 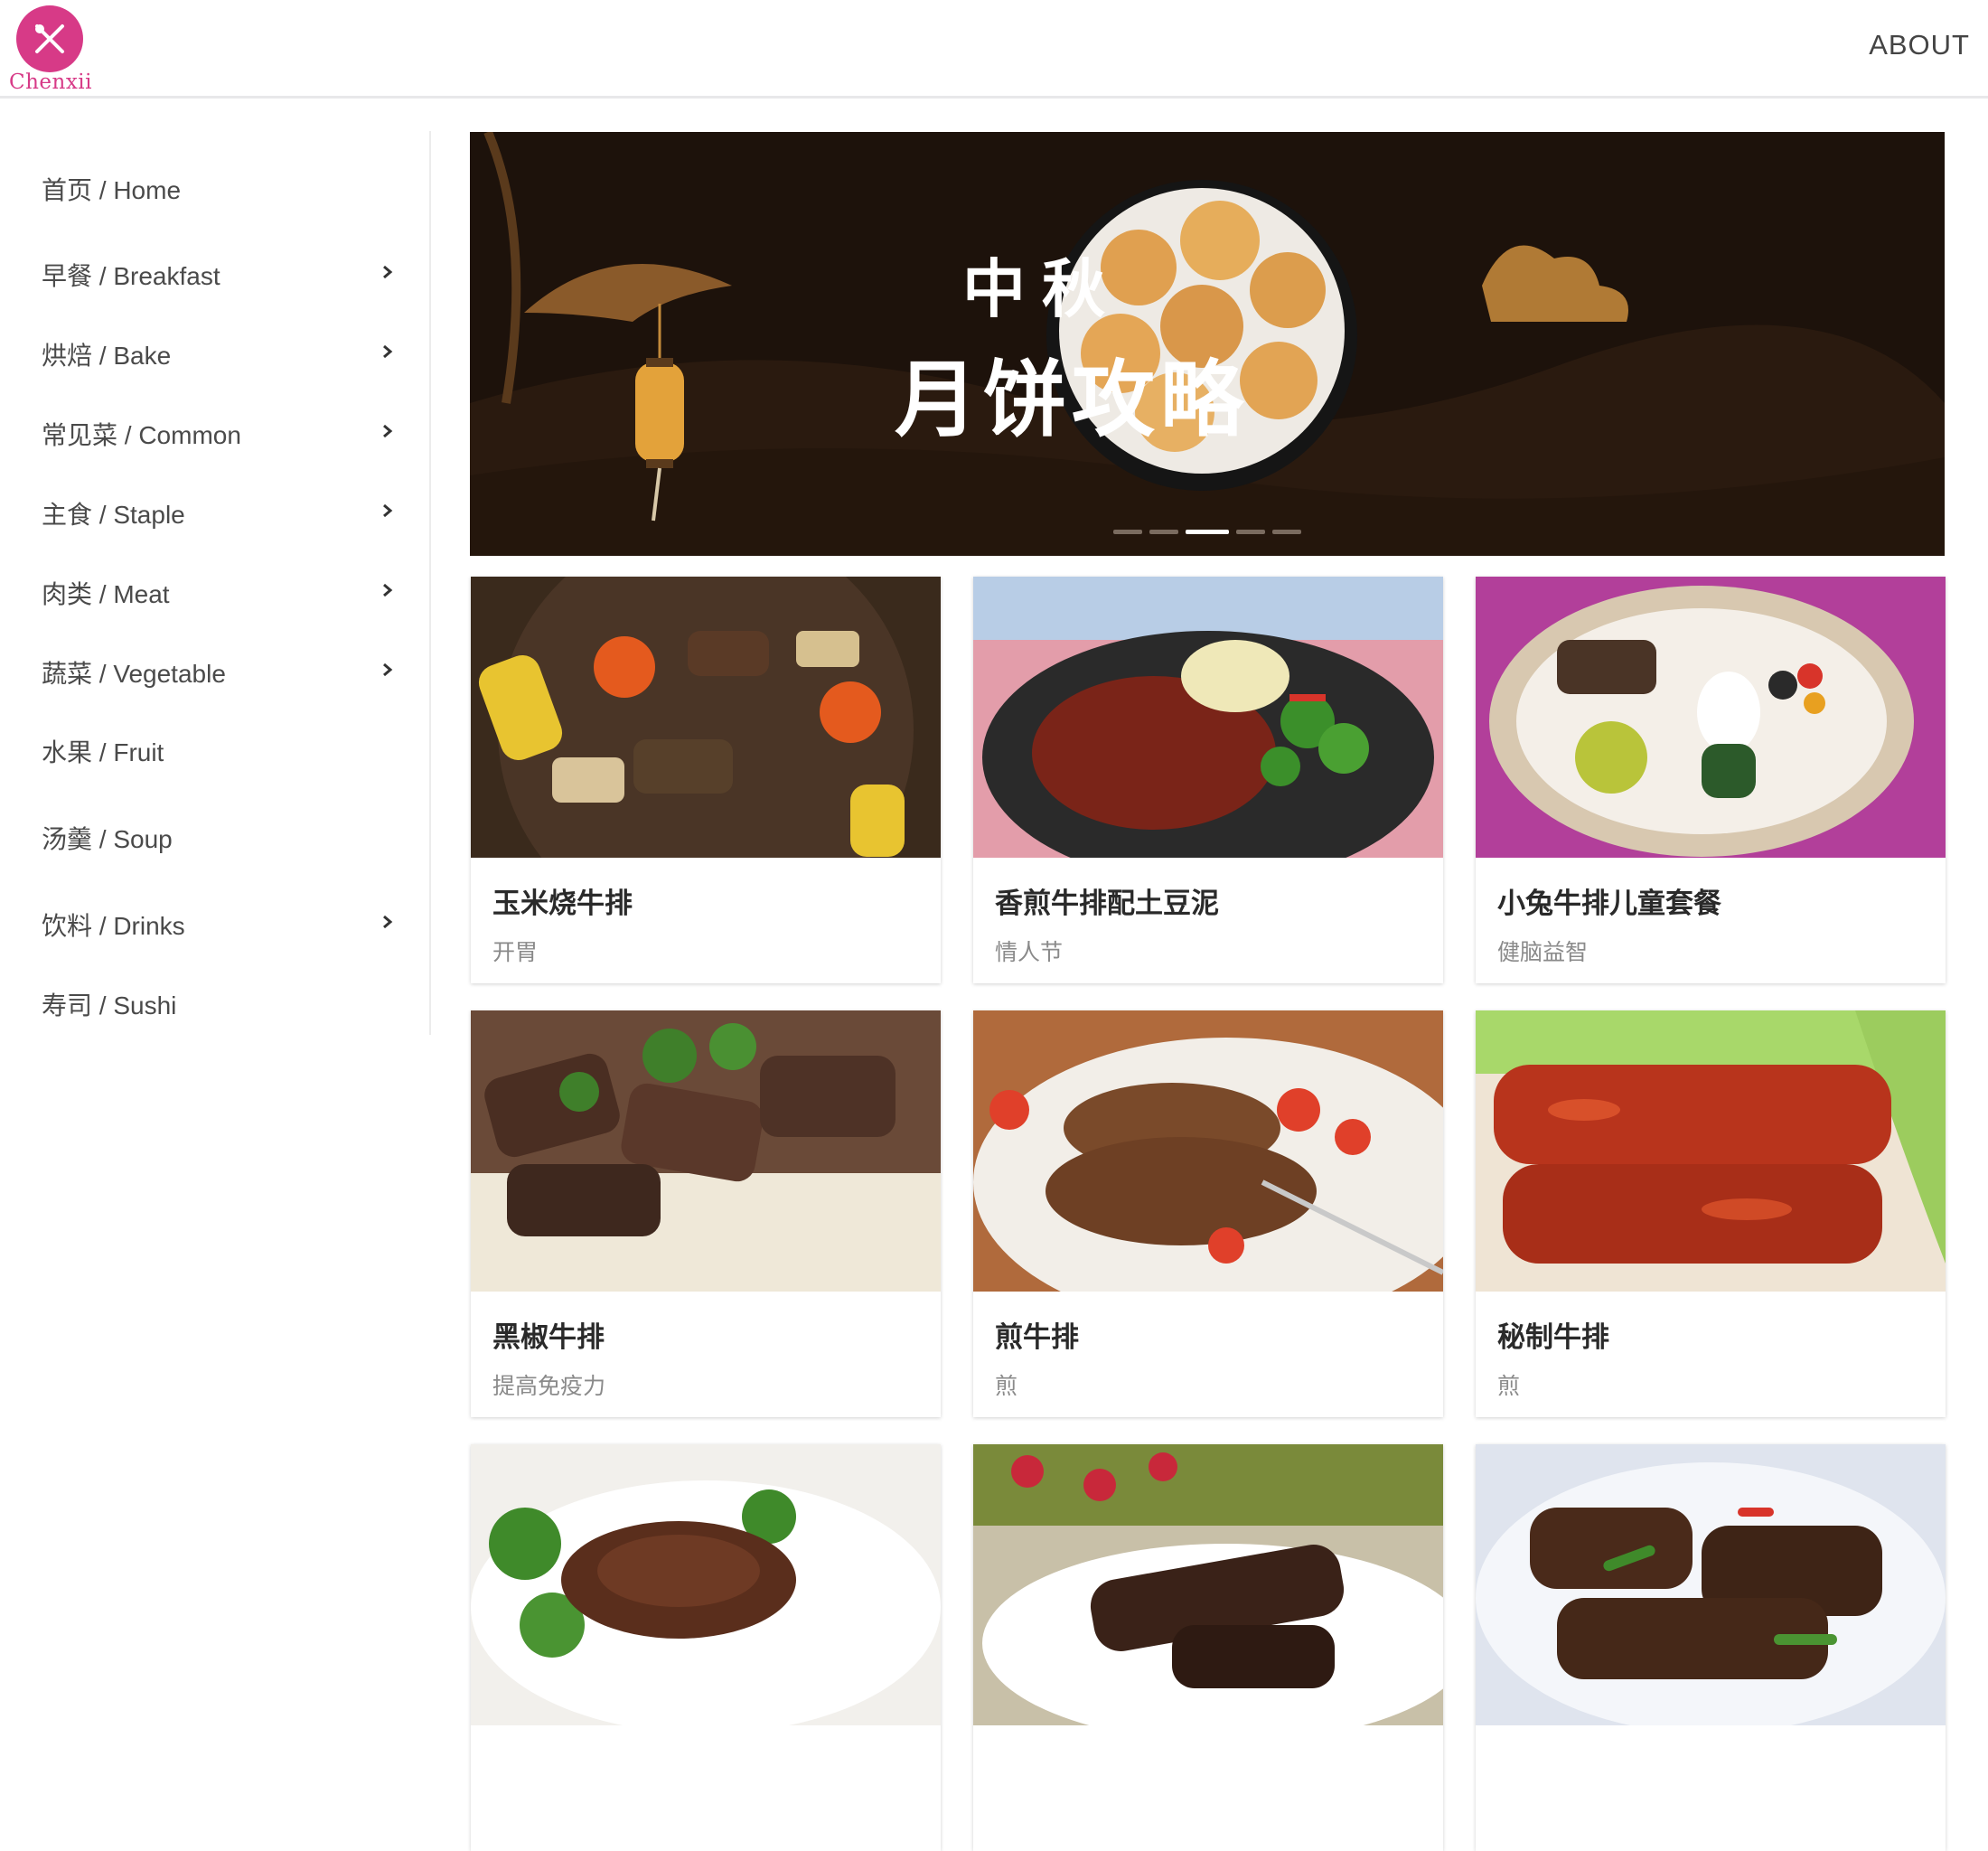 What do you see at coordinates (214, 1000) in the screenshot?
I see `sidebar-item-sushi: 寿司 / Sushi` at bounding box center [214, 1000].